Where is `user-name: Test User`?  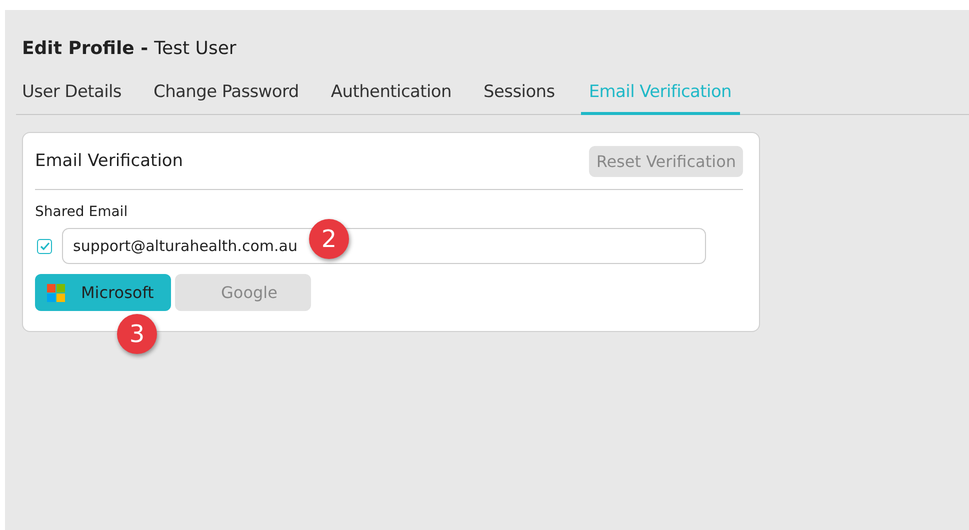
user-name: Test User is located at coordinates (195, 48).